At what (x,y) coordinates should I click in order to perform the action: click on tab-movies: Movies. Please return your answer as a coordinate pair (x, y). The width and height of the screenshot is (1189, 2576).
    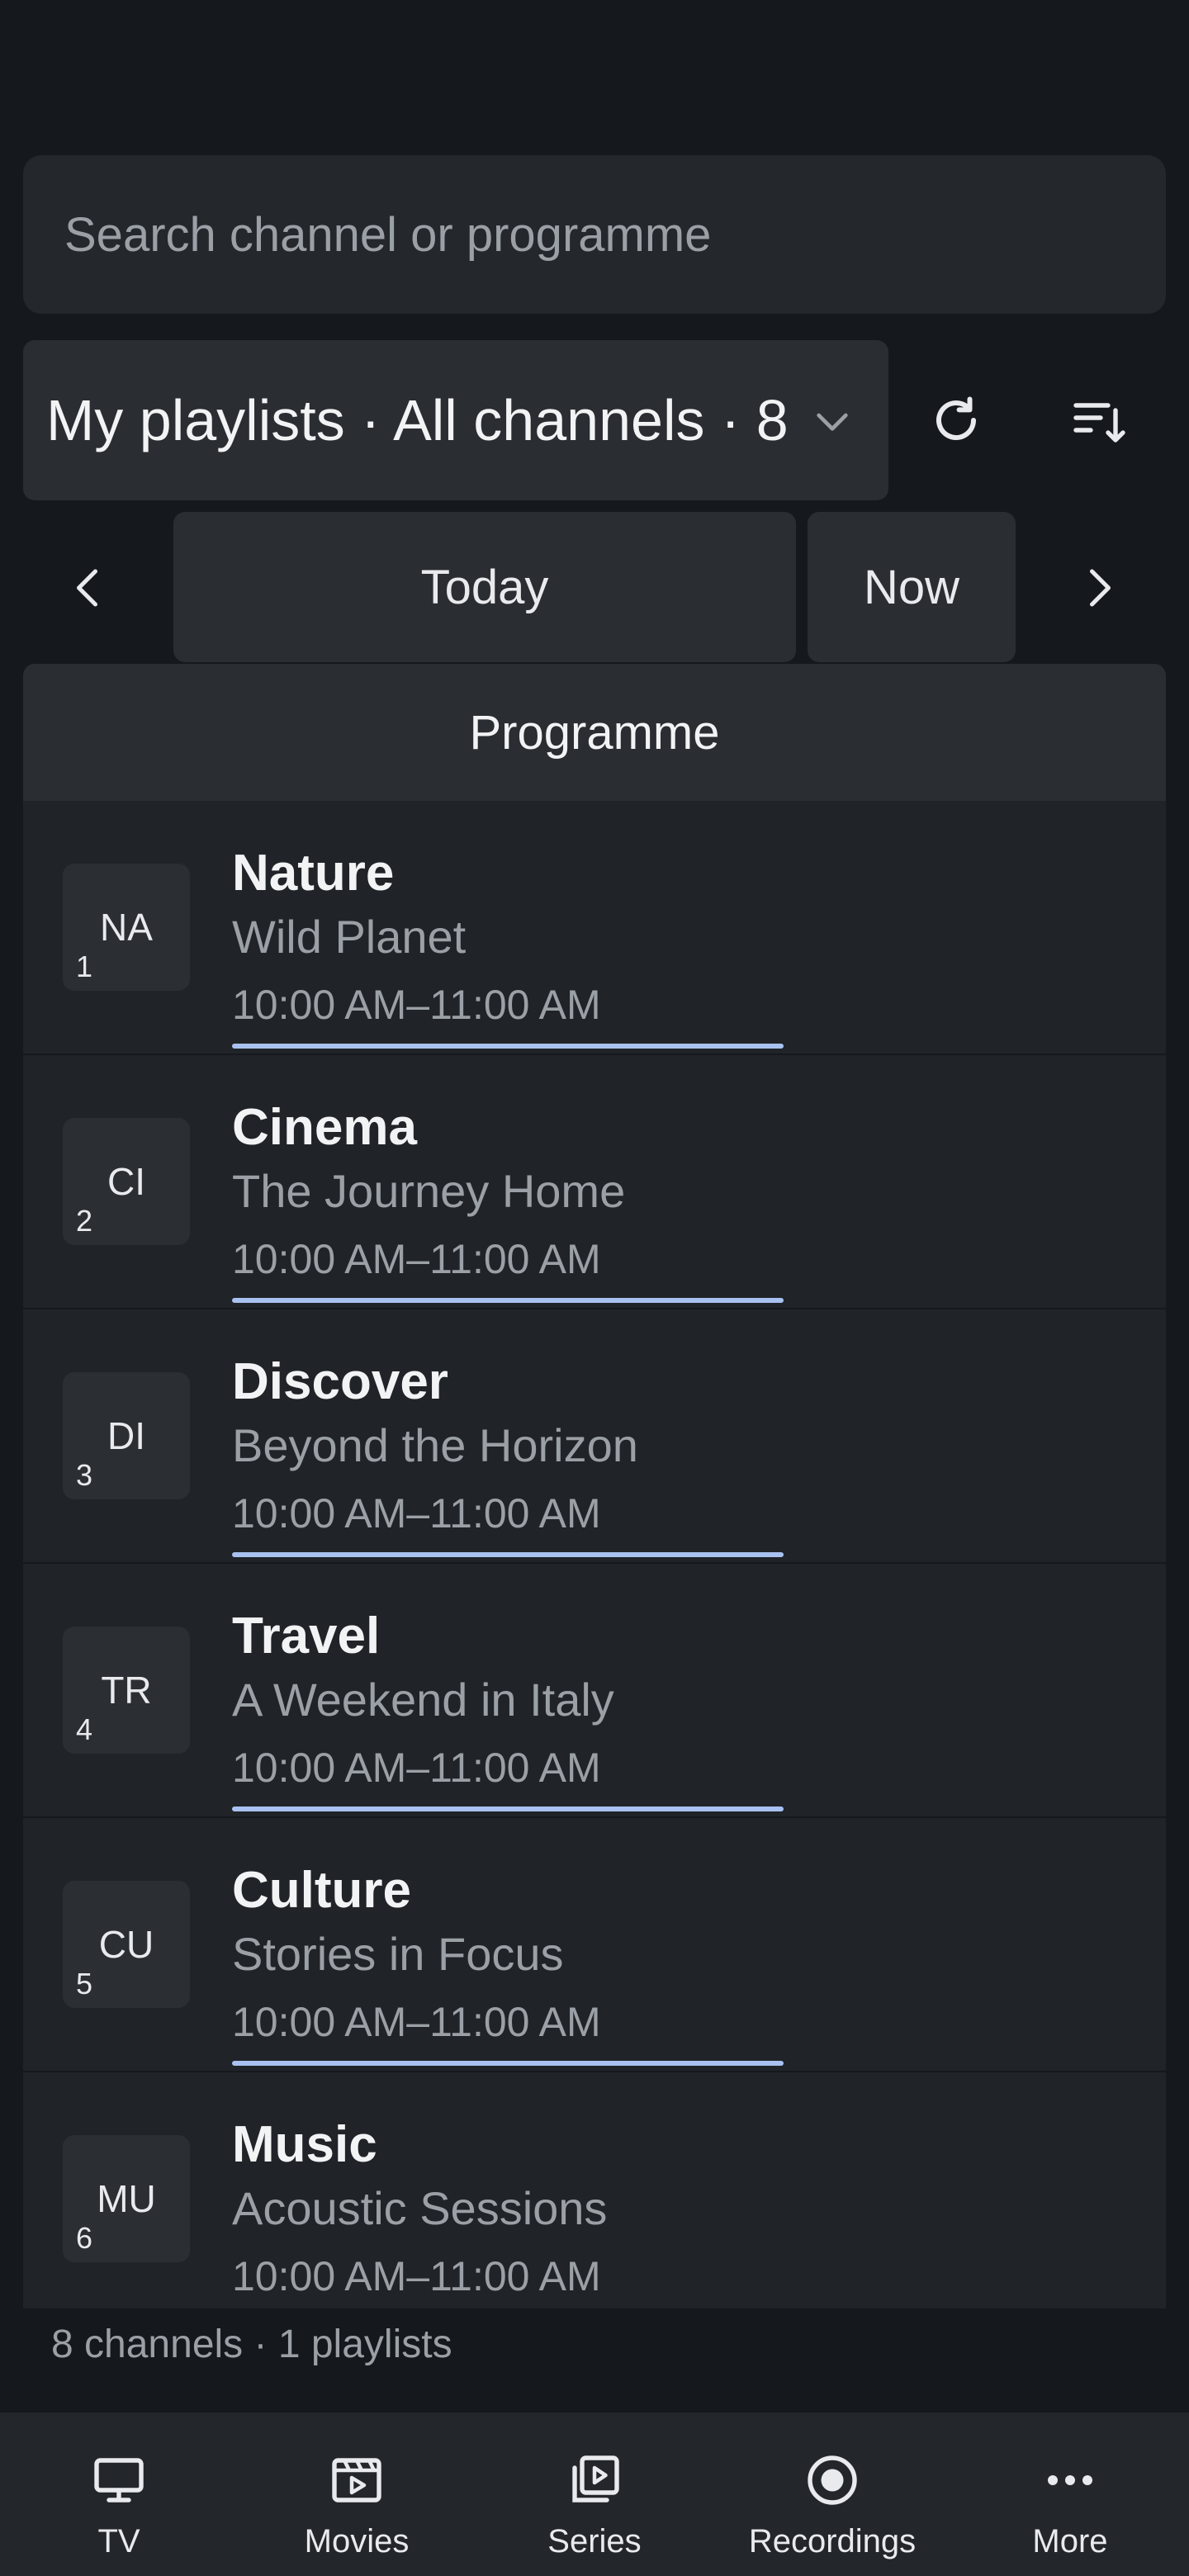
    Looking at the image, I should click on (357, 2494).